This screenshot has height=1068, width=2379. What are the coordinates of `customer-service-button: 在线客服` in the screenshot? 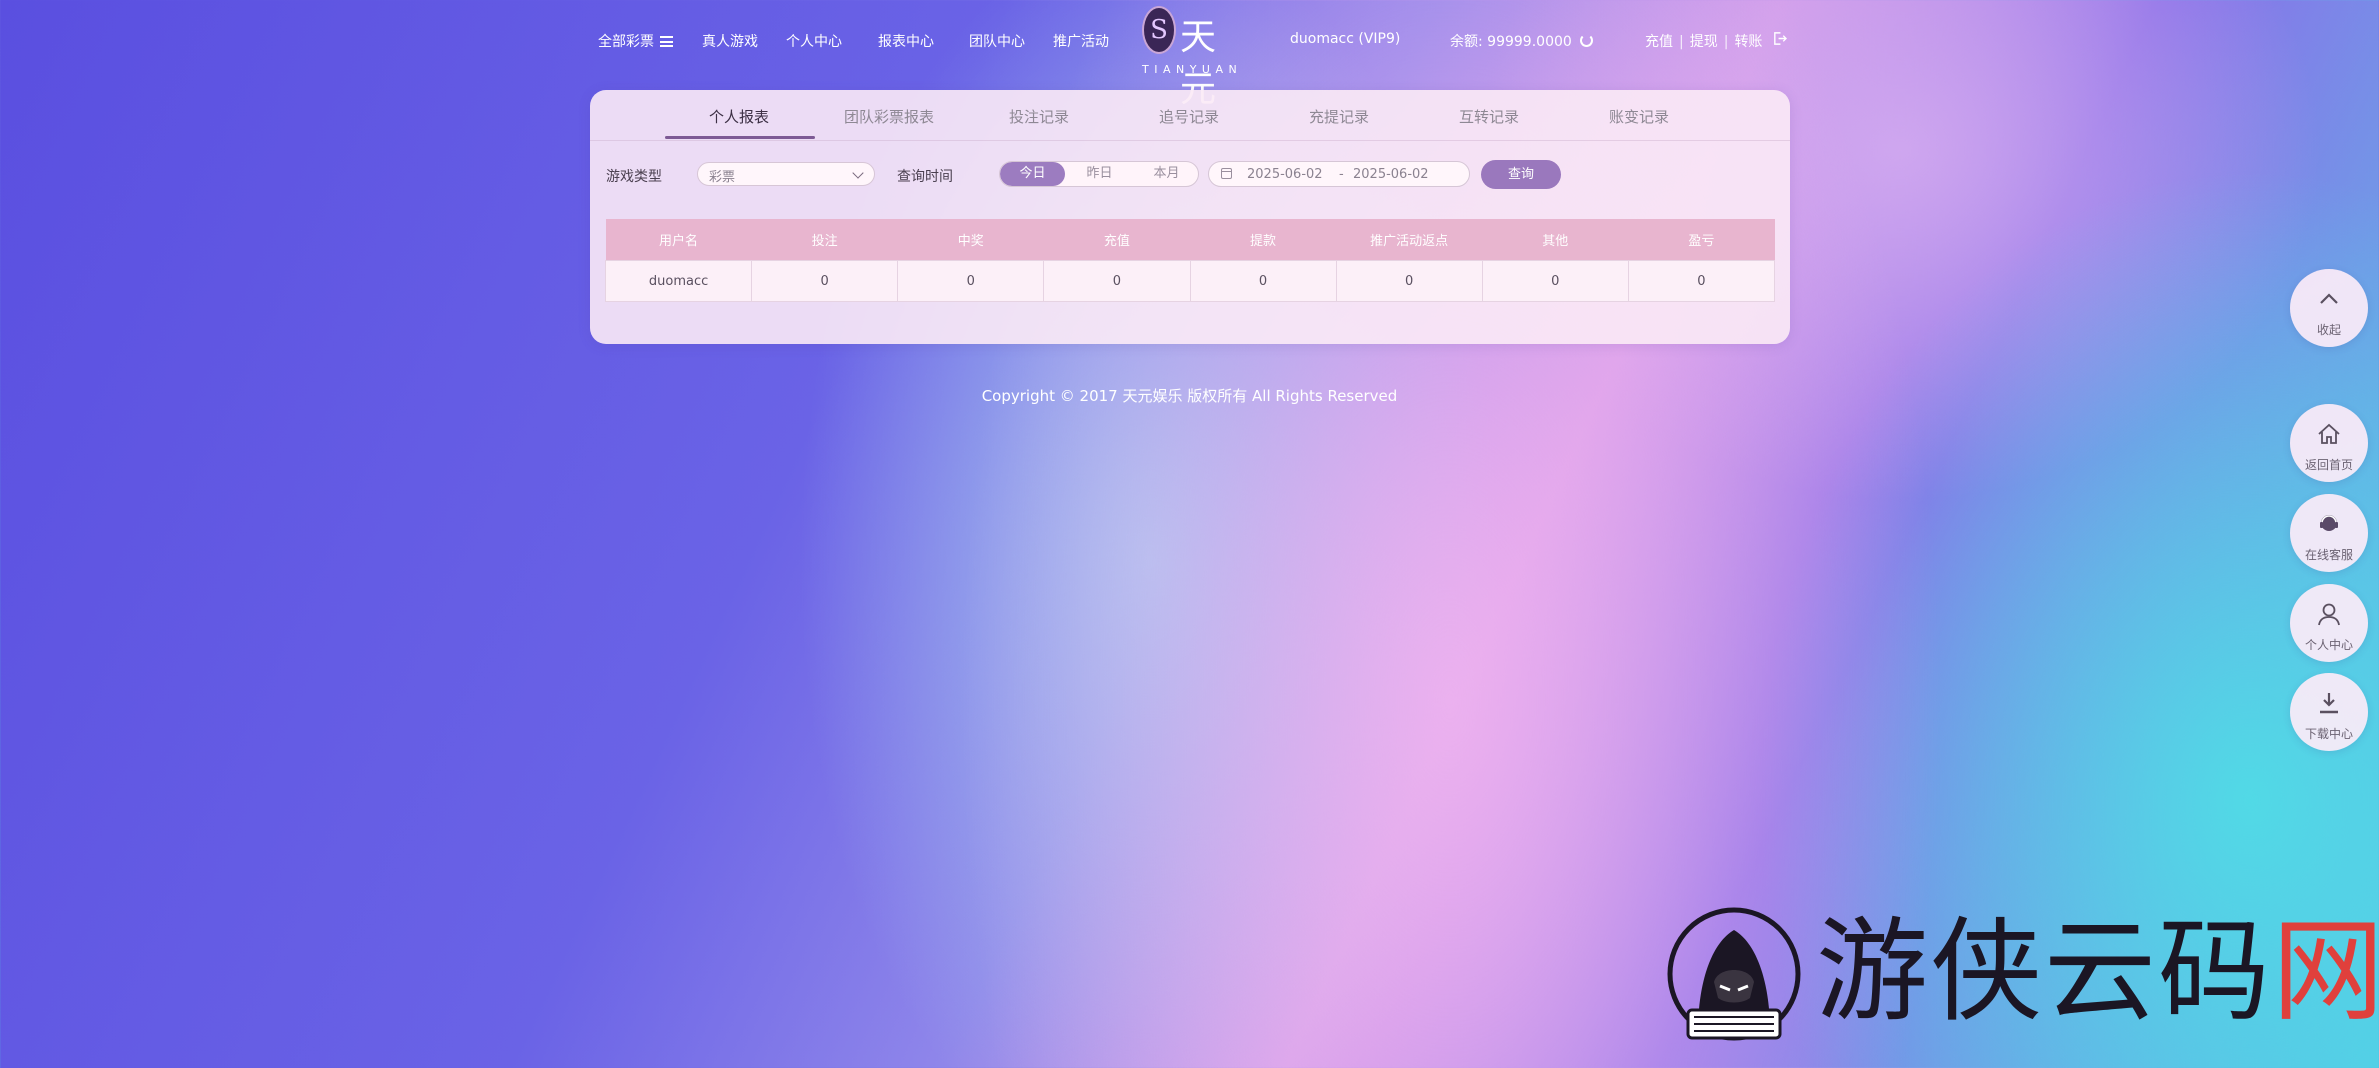 It's located at (2329, 533).